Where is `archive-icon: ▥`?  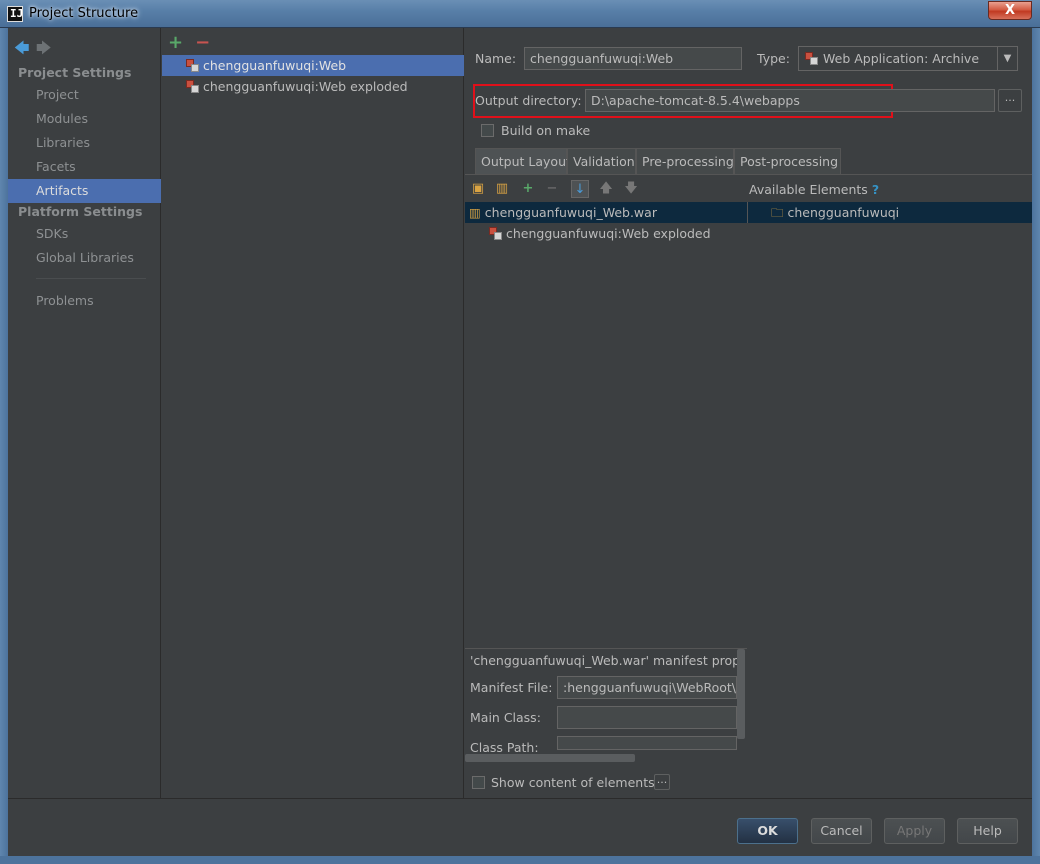
archive-icon: ▥ is located at coordinates (502, 189).